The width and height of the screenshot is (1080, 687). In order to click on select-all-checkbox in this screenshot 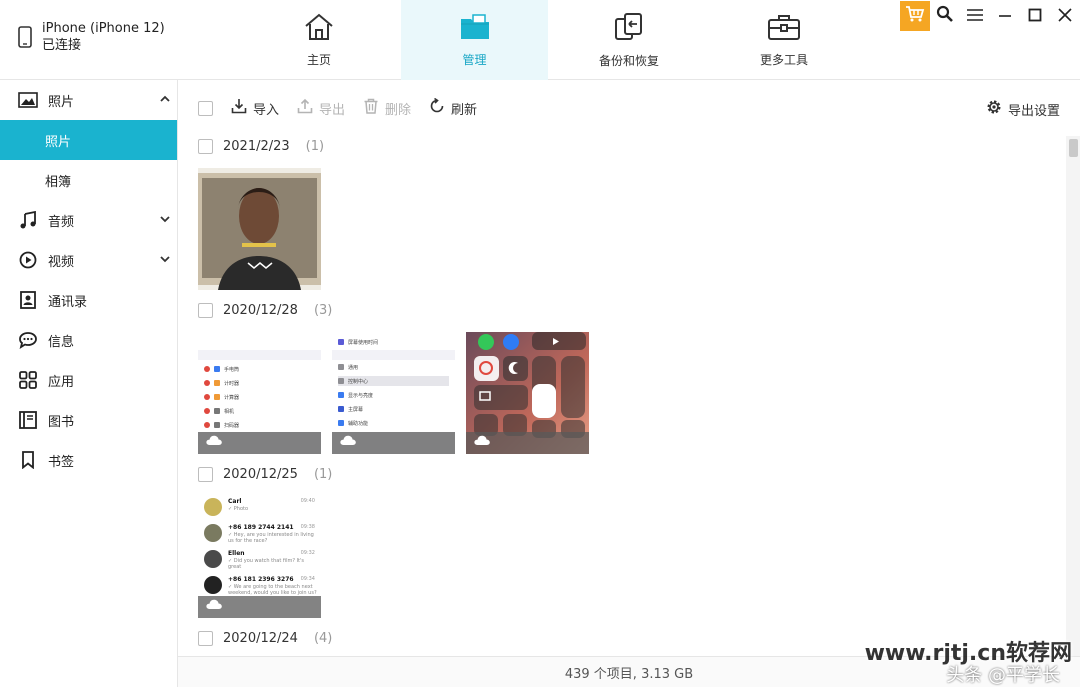, I will do `click(205, 108)`.